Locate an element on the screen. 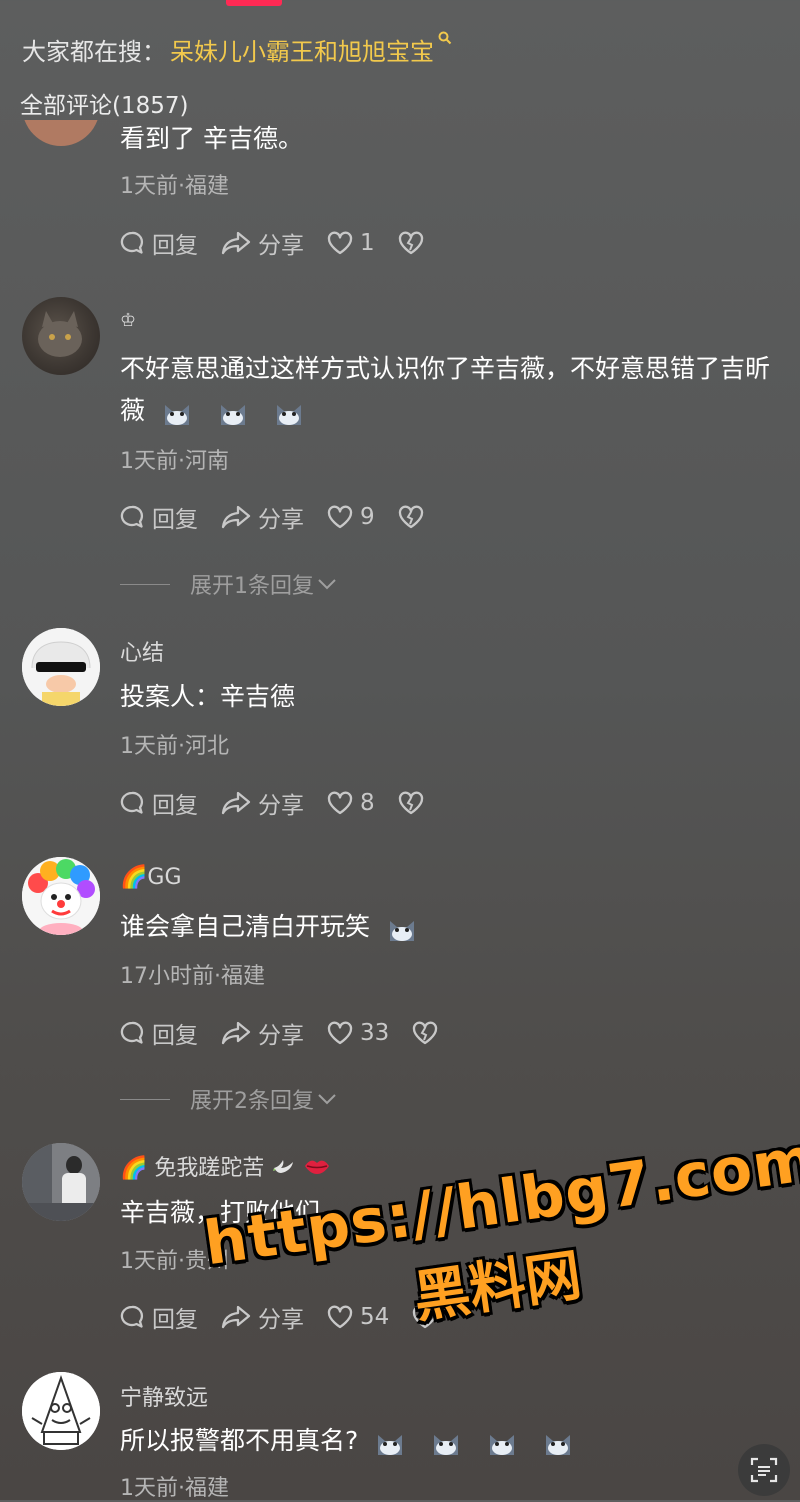 The width and height of the screenshot is (800, 1502). like-count: 33 is located at coordinates (375, 1033).